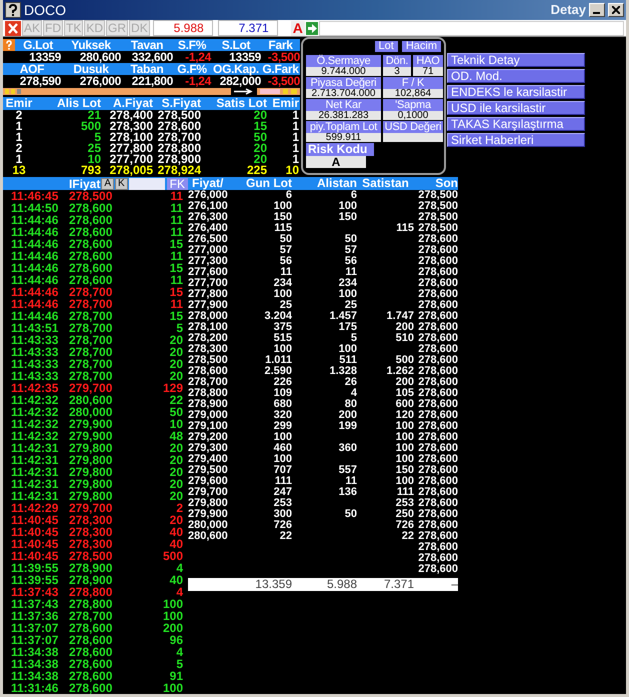 The image size is (629, 697). Describe the element at coordinates (130, 148) in the screenshot. I see `table-cell-text: 277,800` at that location.